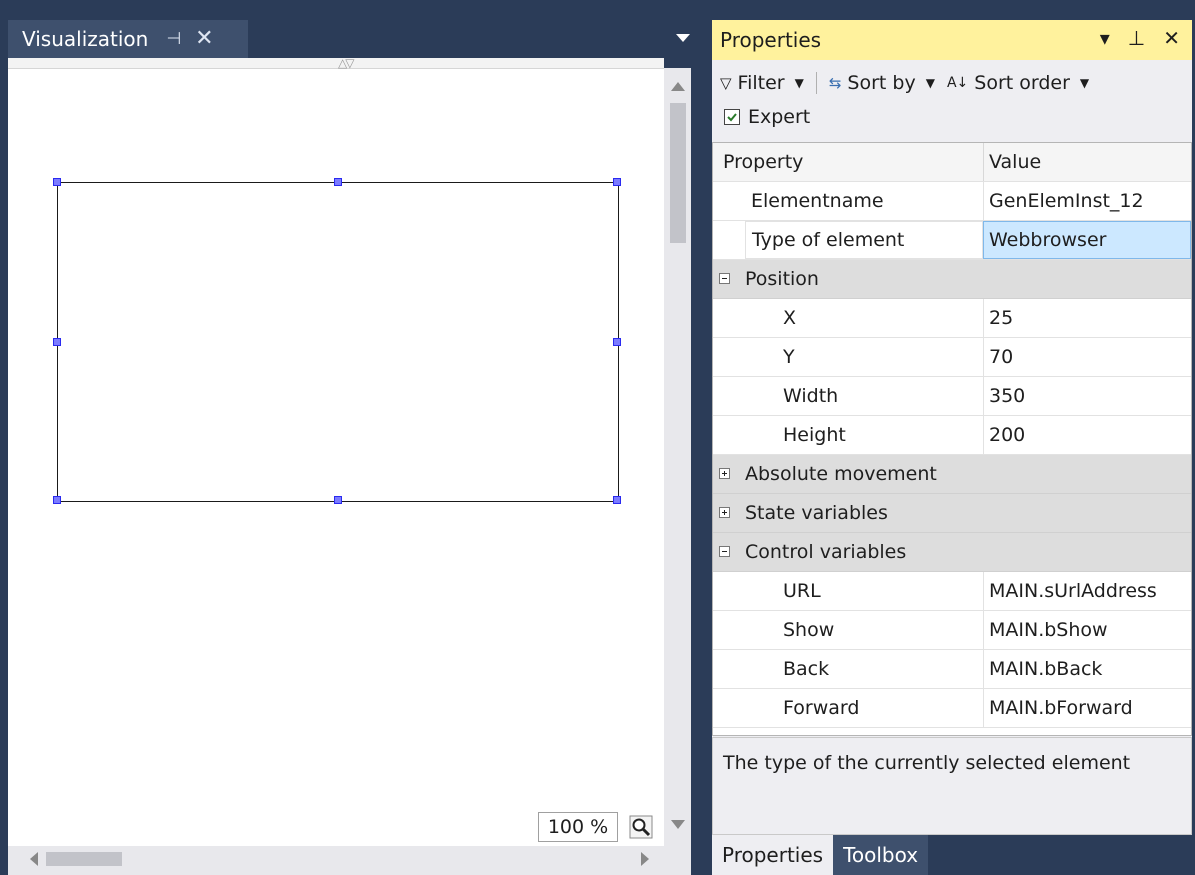 This screenshot has width=1195, height=875. What do you see at coordinates (952, 591) in the screenshot?
I see `property-row-url: URL MAIN.sUrlAddress` at bounding box center [952, 591].